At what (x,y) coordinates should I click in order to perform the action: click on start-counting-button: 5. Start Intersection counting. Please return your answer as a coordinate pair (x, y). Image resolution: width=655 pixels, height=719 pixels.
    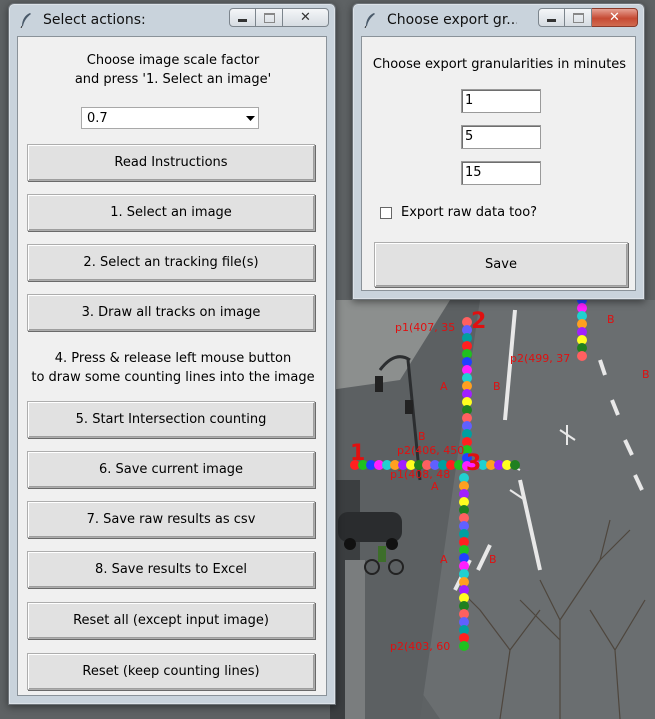
    Looking at the image, I should click on (171, 419).